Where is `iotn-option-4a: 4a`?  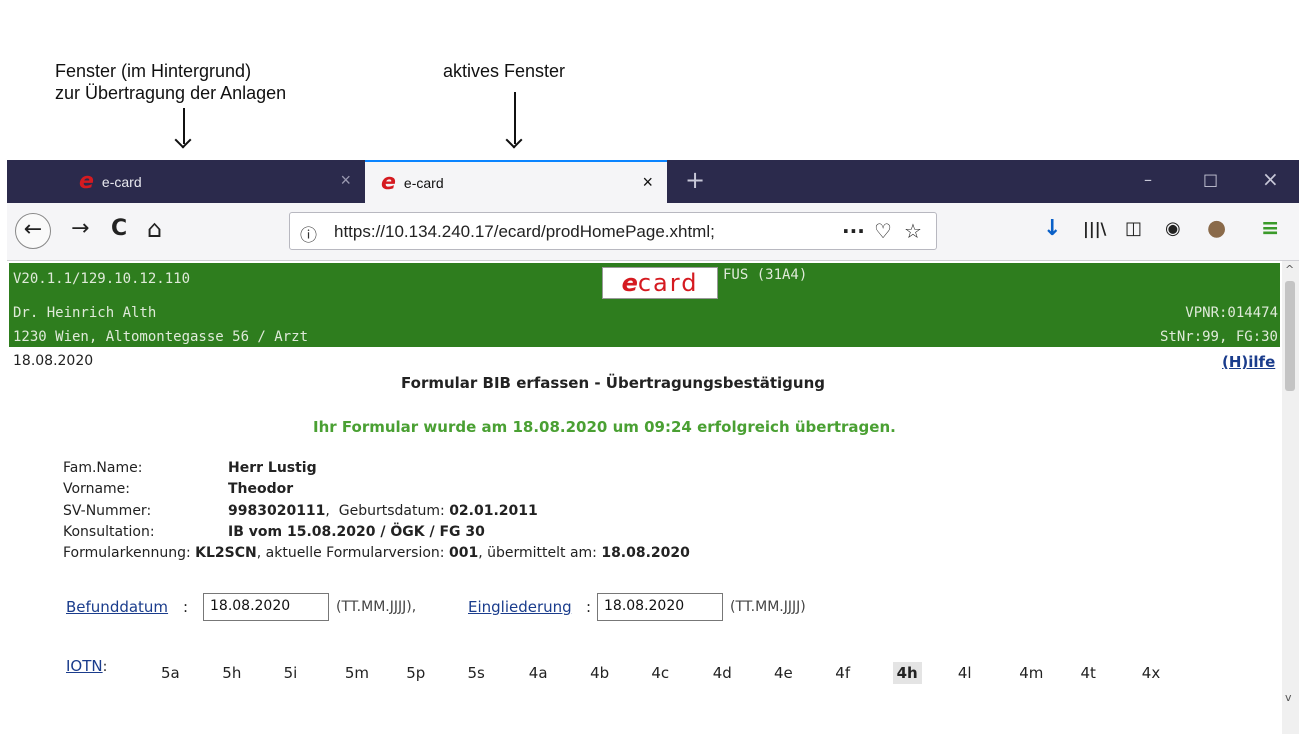 iotn-option-4a: 4a is located at coordinates (538, 673).